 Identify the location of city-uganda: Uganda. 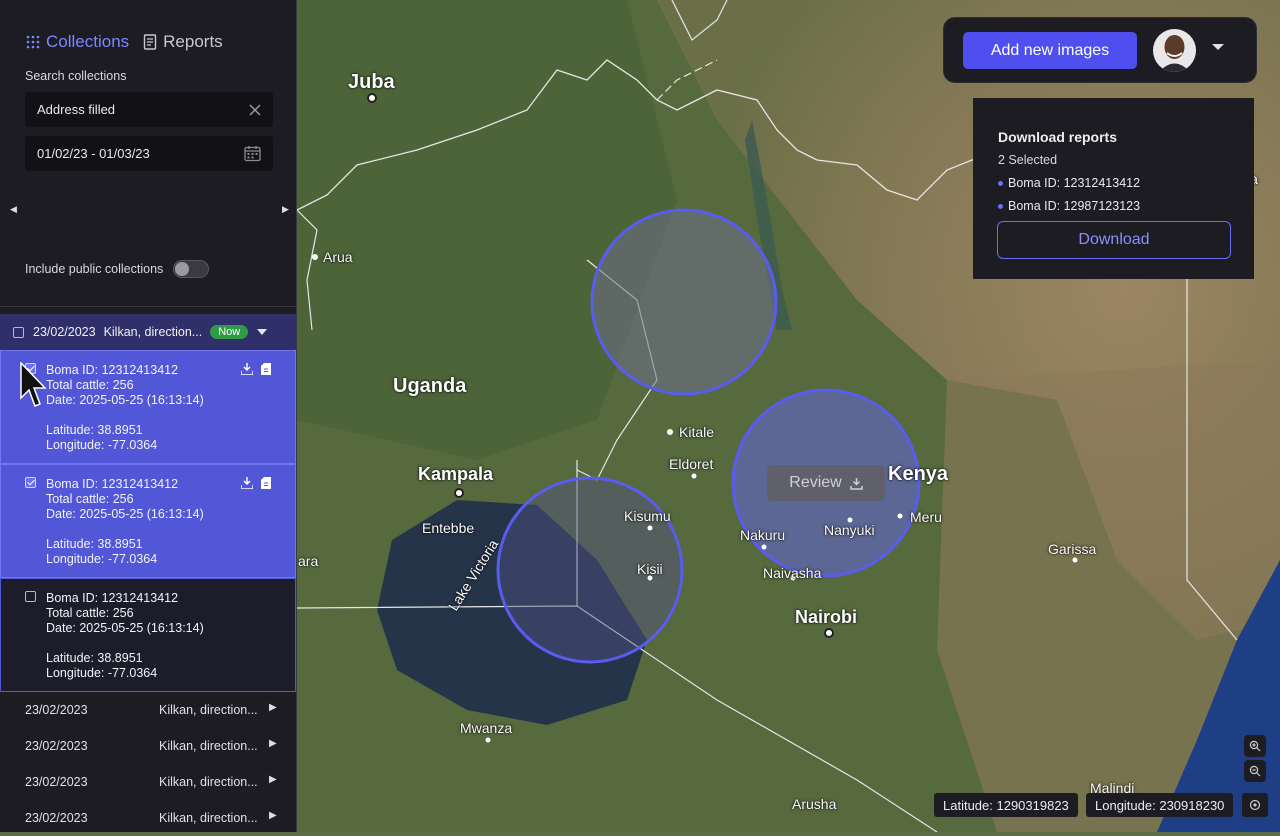
(430, 386).